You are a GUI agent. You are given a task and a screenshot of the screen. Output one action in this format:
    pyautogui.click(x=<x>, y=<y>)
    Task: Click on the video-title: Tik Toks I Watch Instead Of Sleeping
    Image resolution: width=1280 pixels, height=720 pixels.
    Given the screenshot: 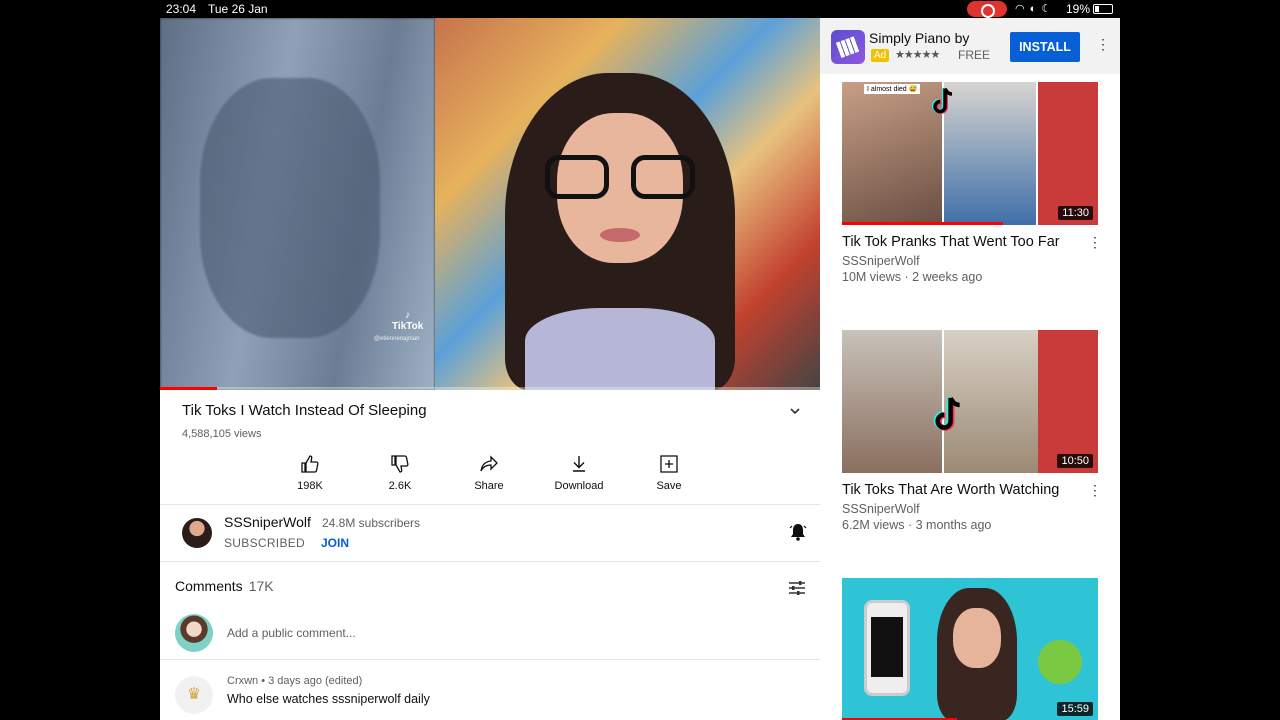 What is the action you would take?
    pyautogui.click(x=304, y=410)
    